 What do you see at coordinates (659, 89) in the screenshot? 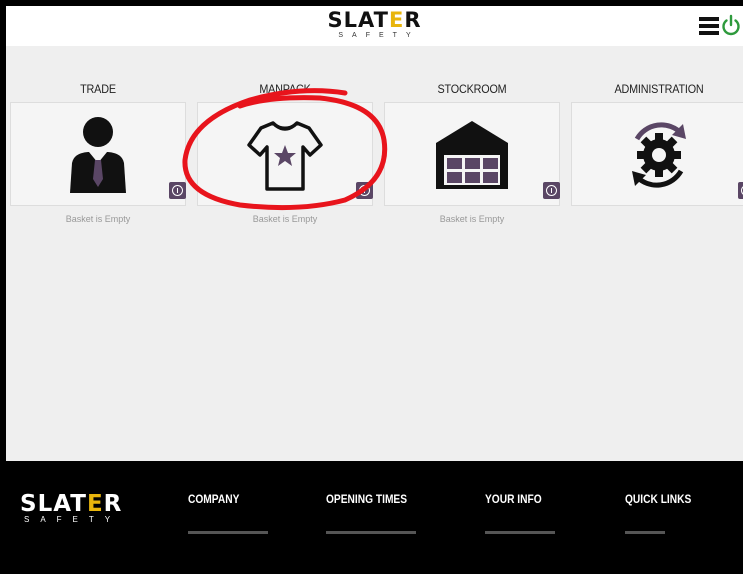
I see `category-title: ADMINISTRATION` at bounding box center [659, 89].